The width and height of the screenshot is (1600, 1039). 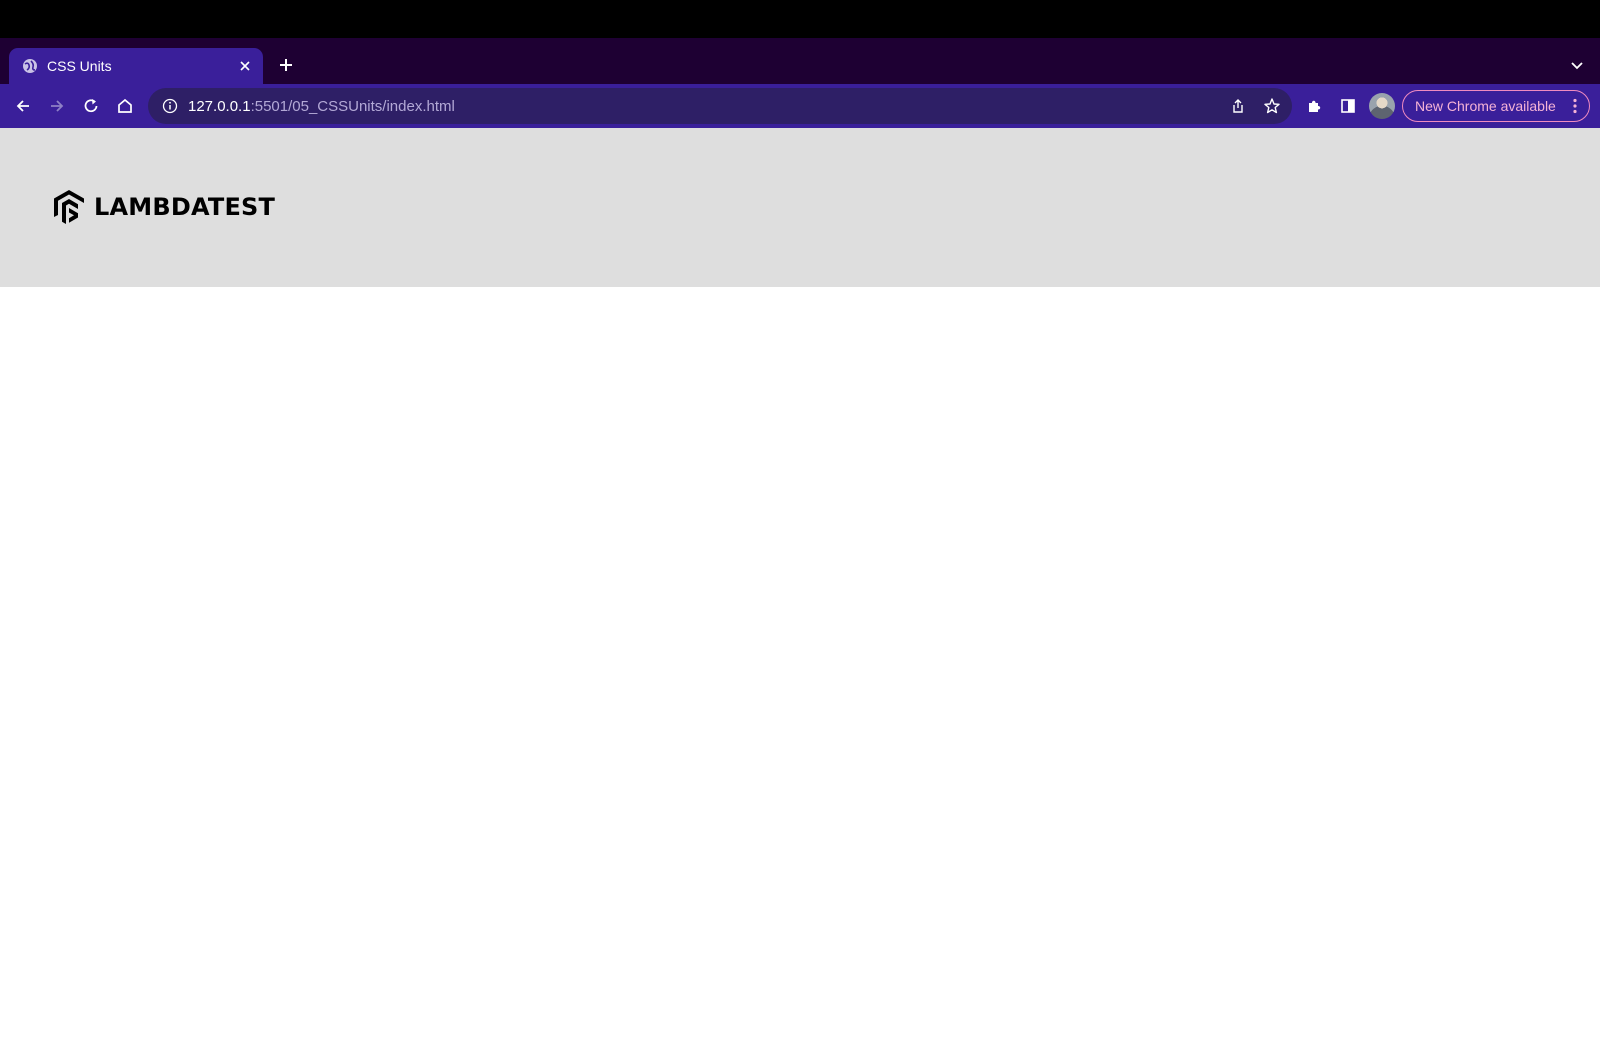 What do you see at coordinates (79, 66) in the screenshot?
I see `tab-title: CSS Units` at bounding box center [79, 66].